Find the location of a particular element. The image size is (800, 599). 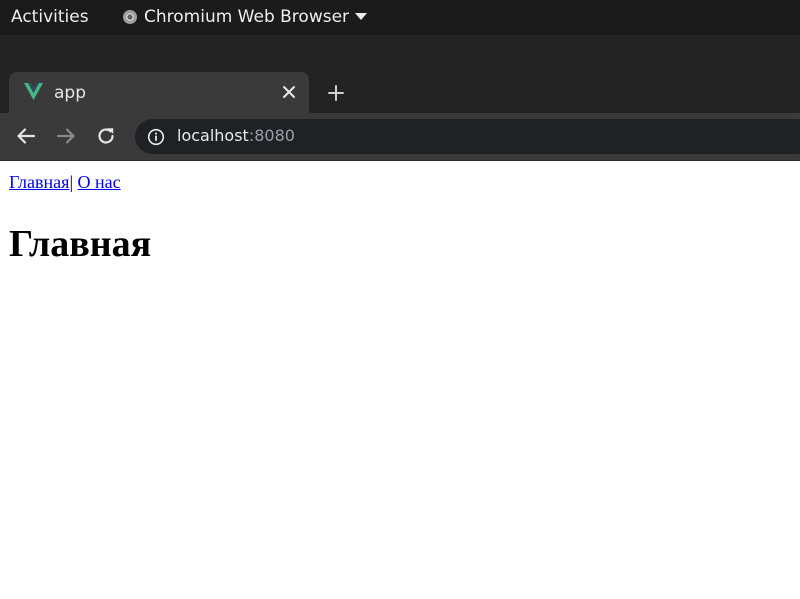

app-menu-button: Chromium Web Browser is located at coordinates (245, 17).